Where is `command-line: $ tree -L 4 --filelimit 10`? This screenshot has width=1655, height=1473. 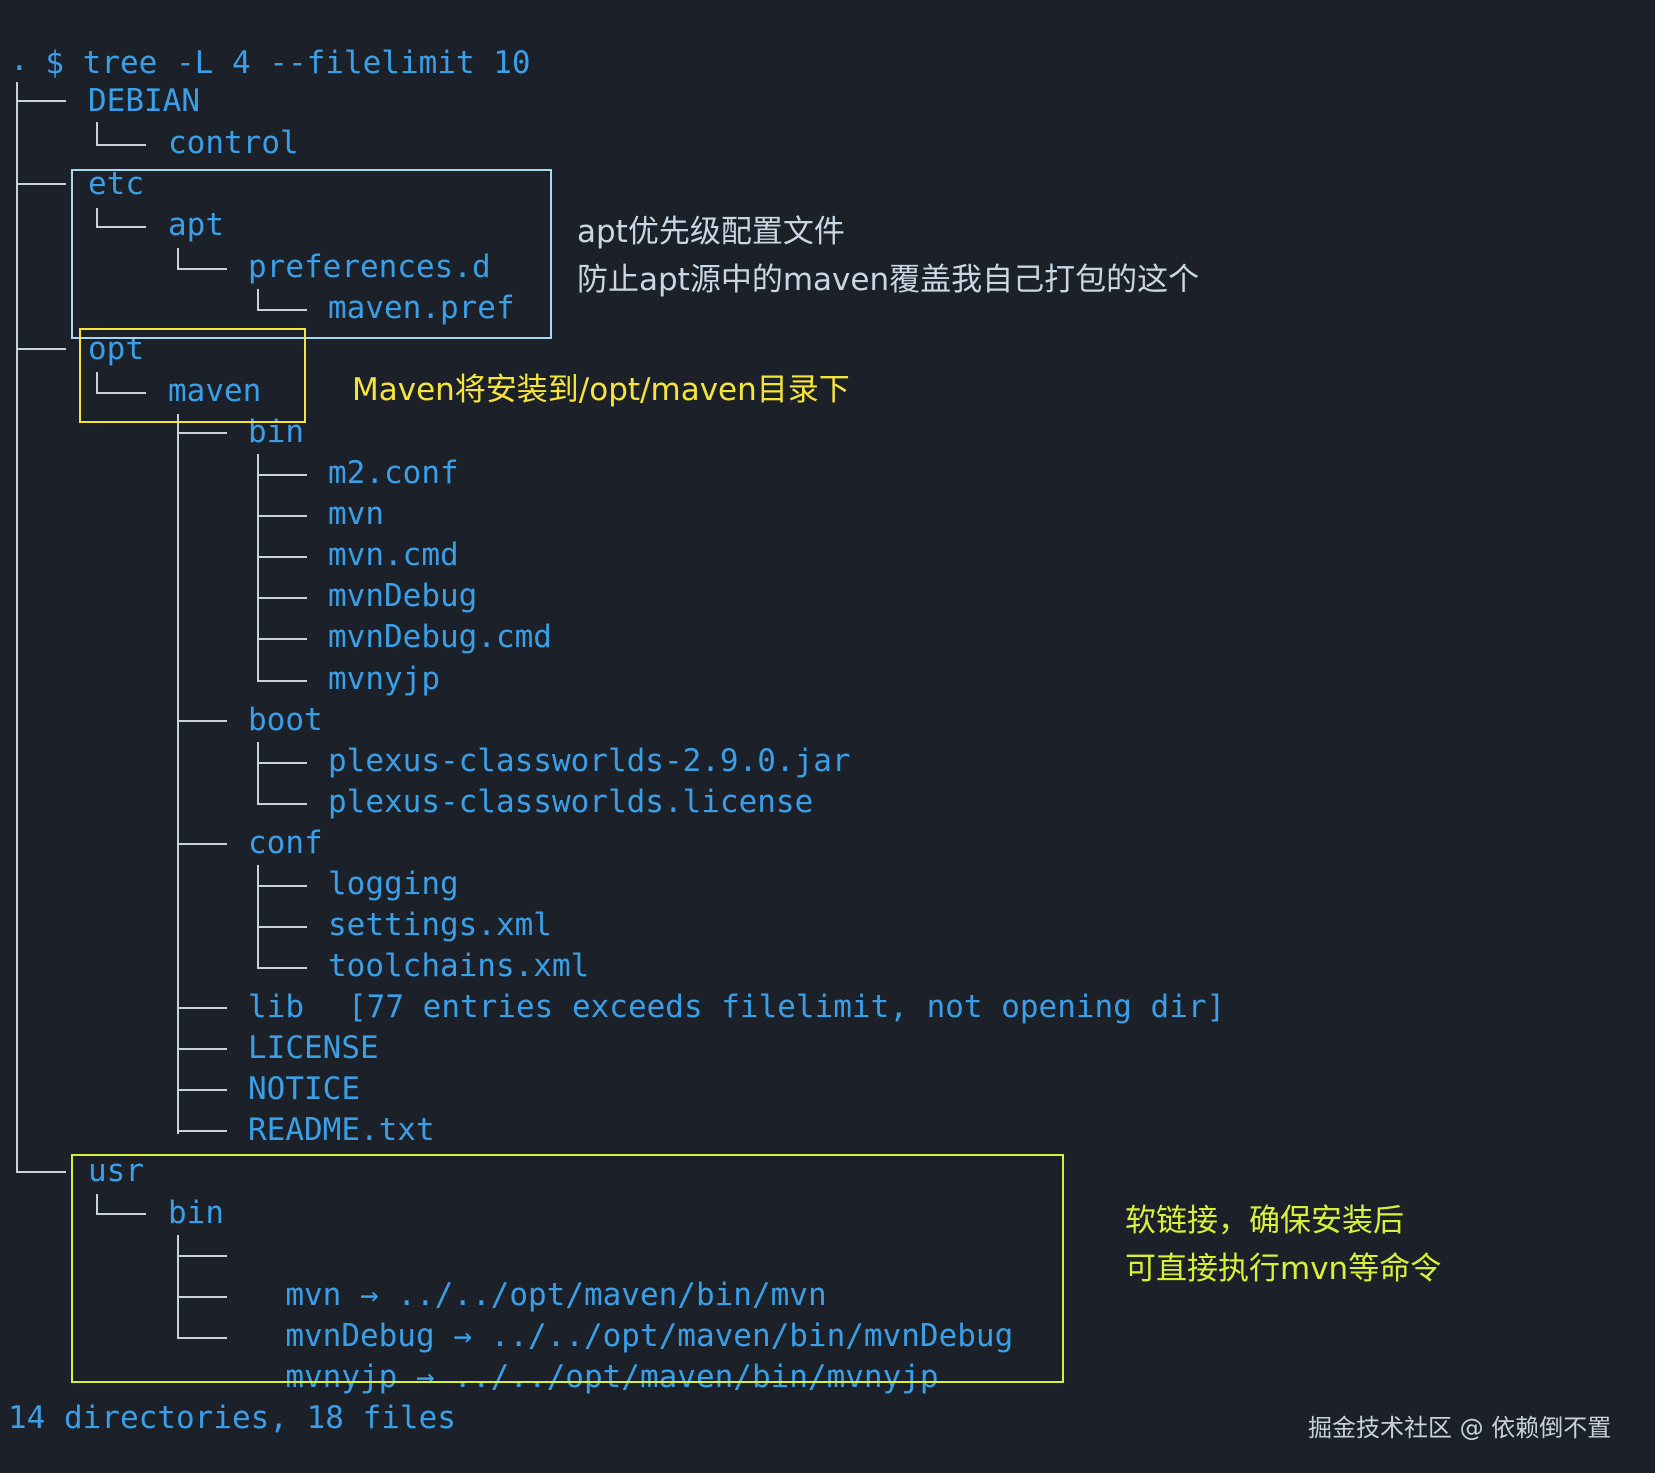
command-line: $ tree -L 4 --filelimit 10 is located at coordinates (269, 41).